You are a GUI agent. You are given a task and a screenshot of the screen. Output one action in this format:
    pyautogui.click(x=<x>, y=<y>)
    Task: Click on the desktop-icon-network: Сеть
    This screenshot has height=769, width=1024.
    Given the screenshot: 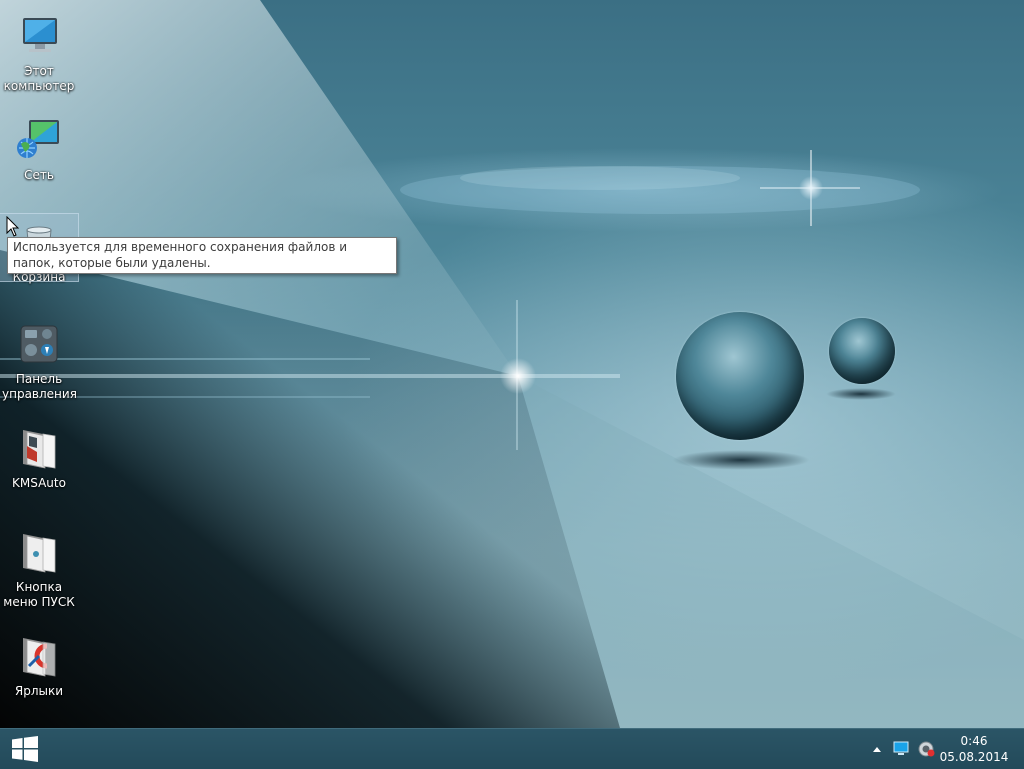 What is the action you would take?
    pyautogui.click(x=39, y=147)
    